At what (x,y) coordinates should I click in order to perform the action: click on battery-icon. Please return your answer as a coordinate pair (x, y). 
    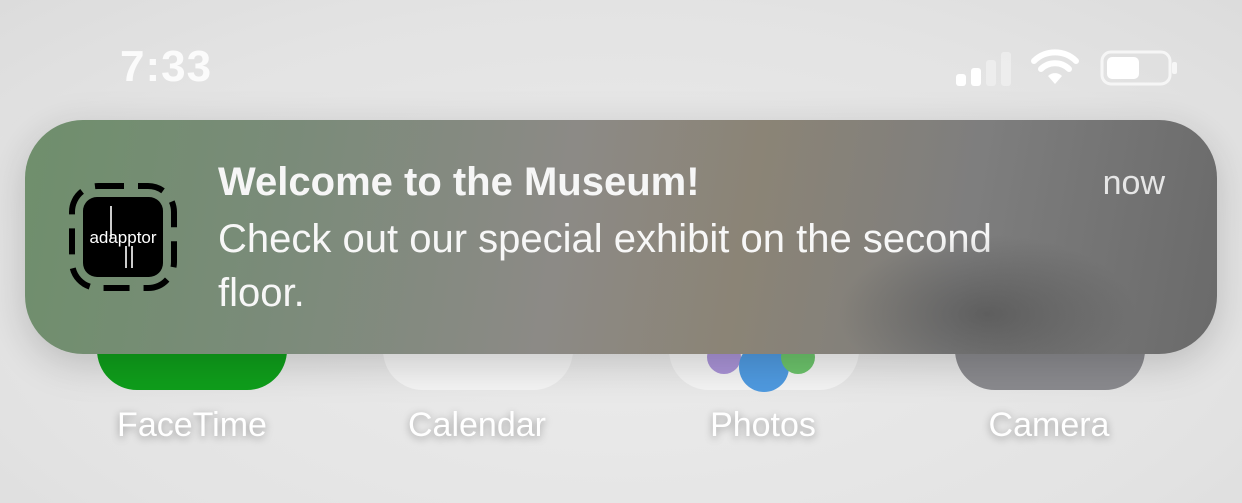
    Looking at the image, I should click on (1138, 68).